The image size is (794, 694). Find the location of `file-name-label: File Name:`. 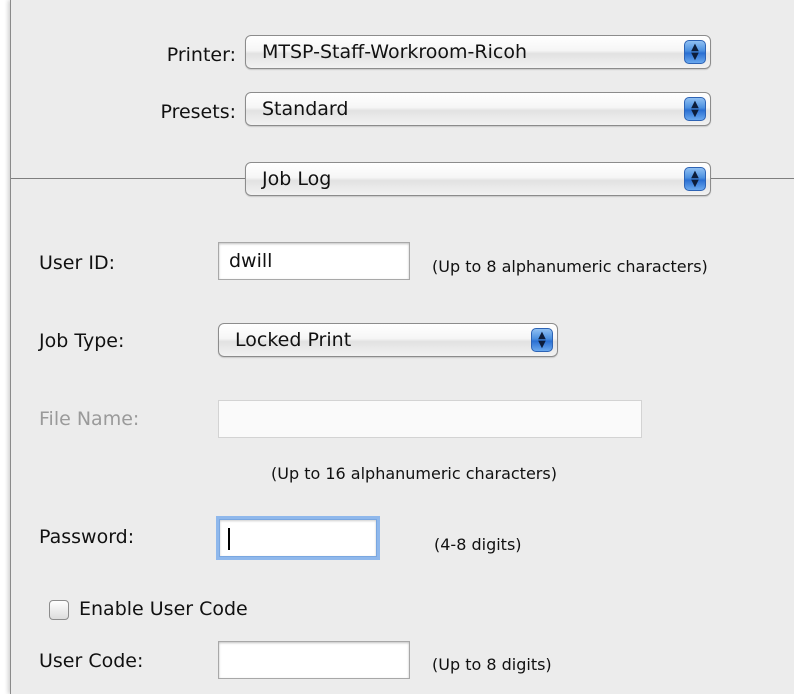

file-name-label: File Name: is located at coordinates (89, 419).